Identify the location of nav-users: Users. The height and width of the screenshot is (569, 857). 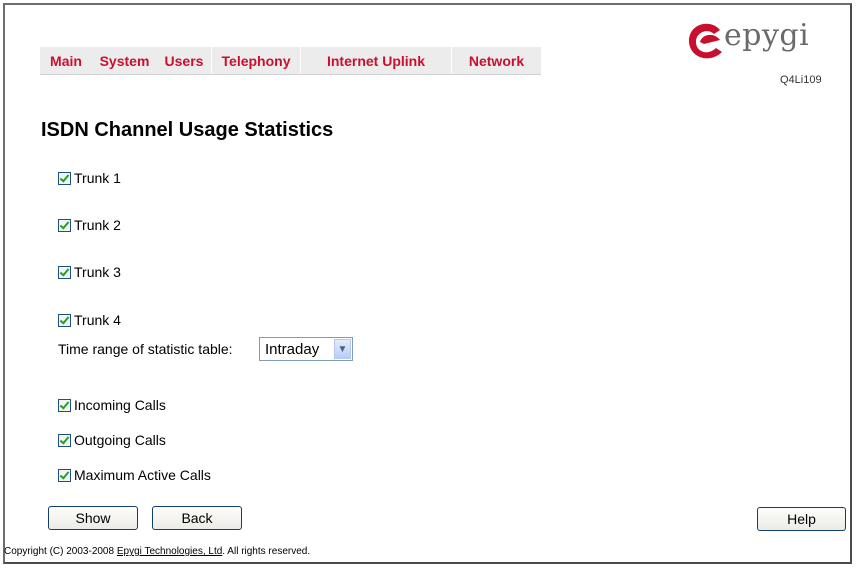
(184, 60).